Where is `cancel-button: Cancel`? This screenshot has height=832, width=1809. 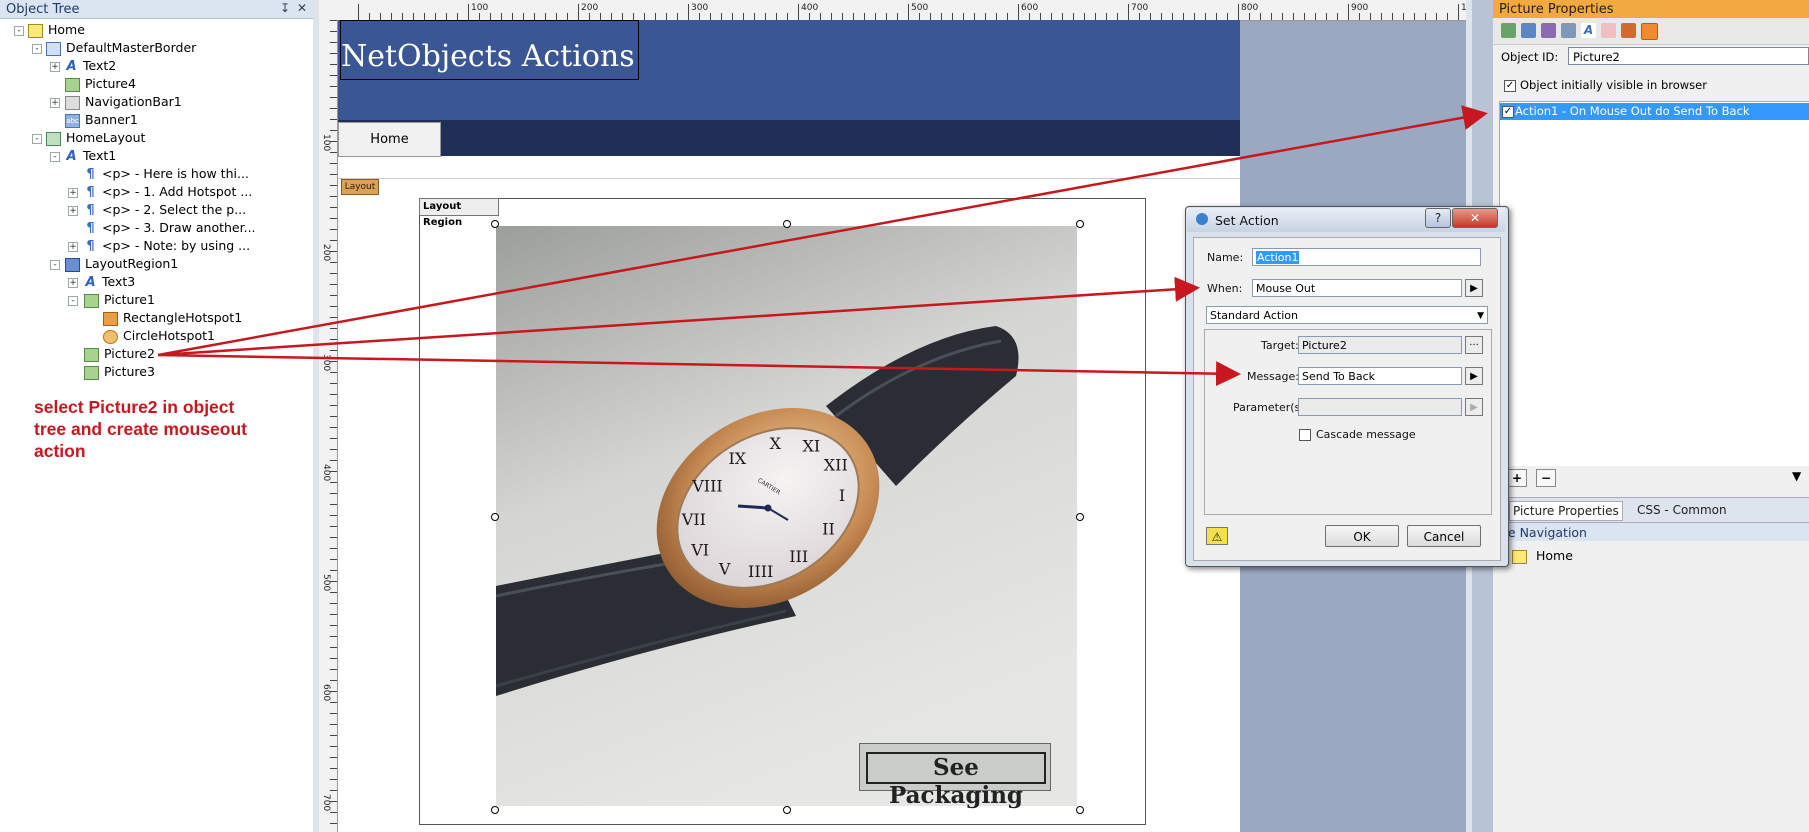 cancel-button: Cancel is located at coordinates (1444, 536).